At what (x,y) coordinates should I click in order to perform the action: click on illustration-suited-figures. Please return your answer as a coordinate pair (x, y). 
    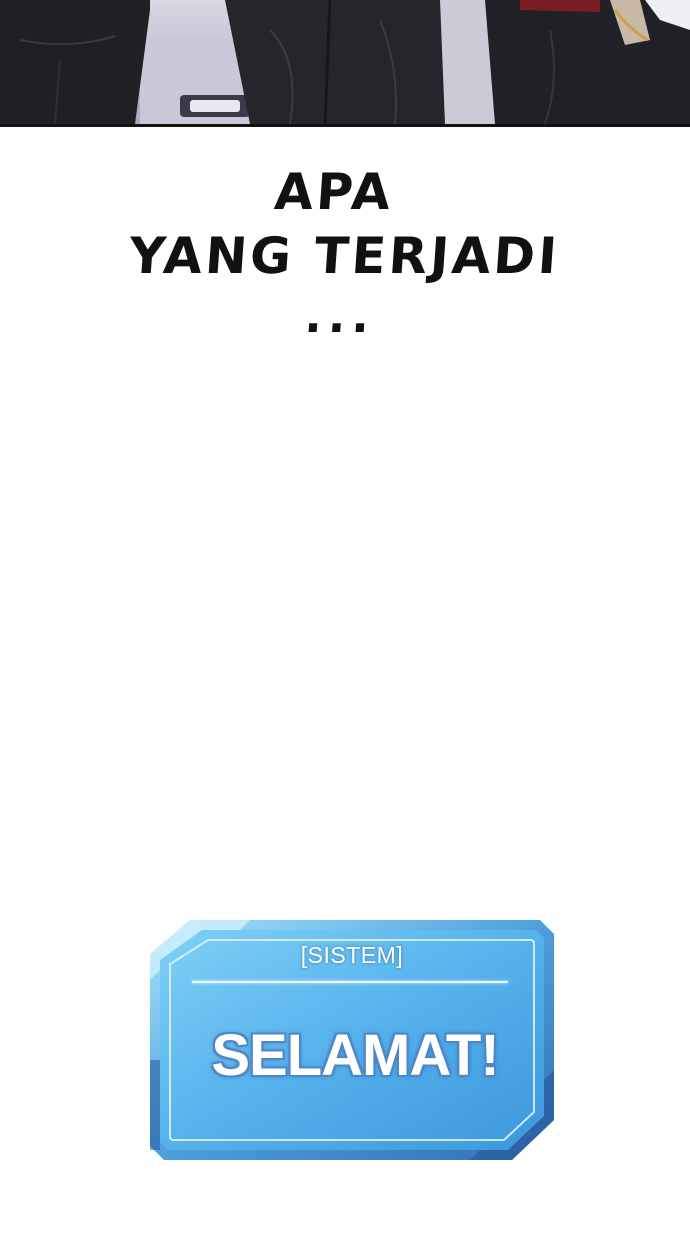
    Looking at the image, I should click on (345, 62).